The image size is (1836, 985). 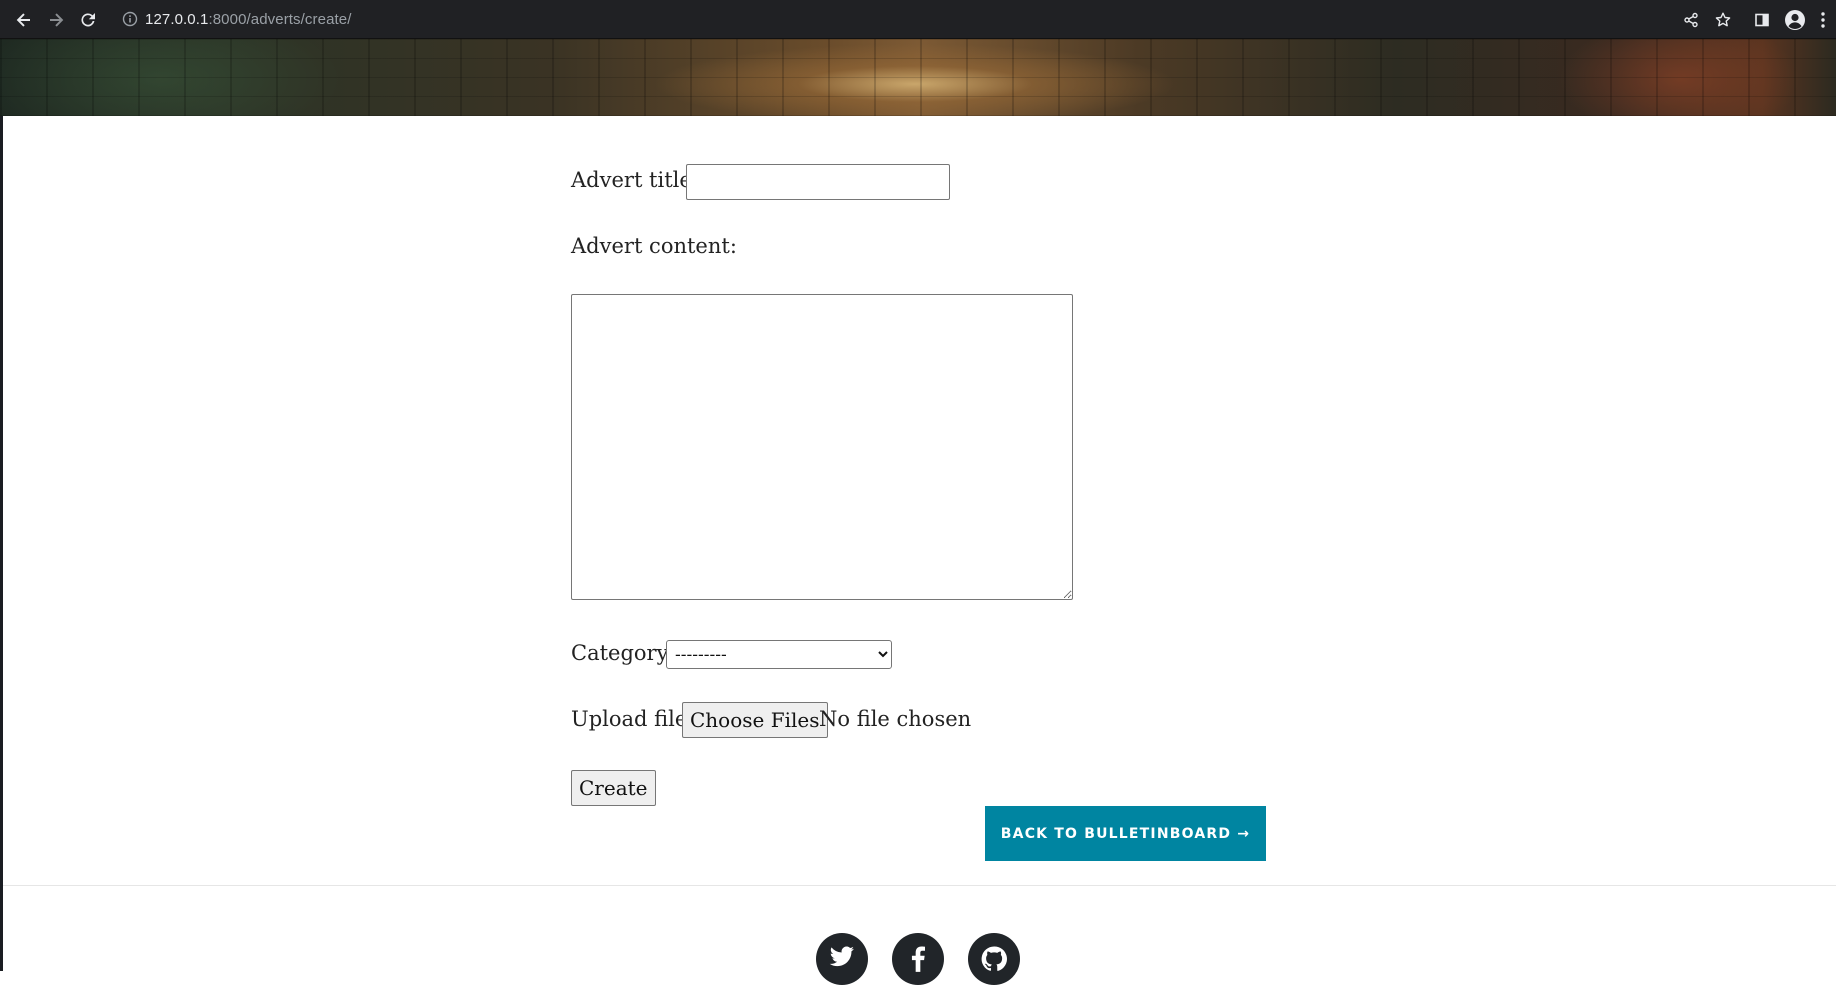 I want to click on address-bar: 127.0.0.1:8000/adverts/create/, so click(x=896, y=19).